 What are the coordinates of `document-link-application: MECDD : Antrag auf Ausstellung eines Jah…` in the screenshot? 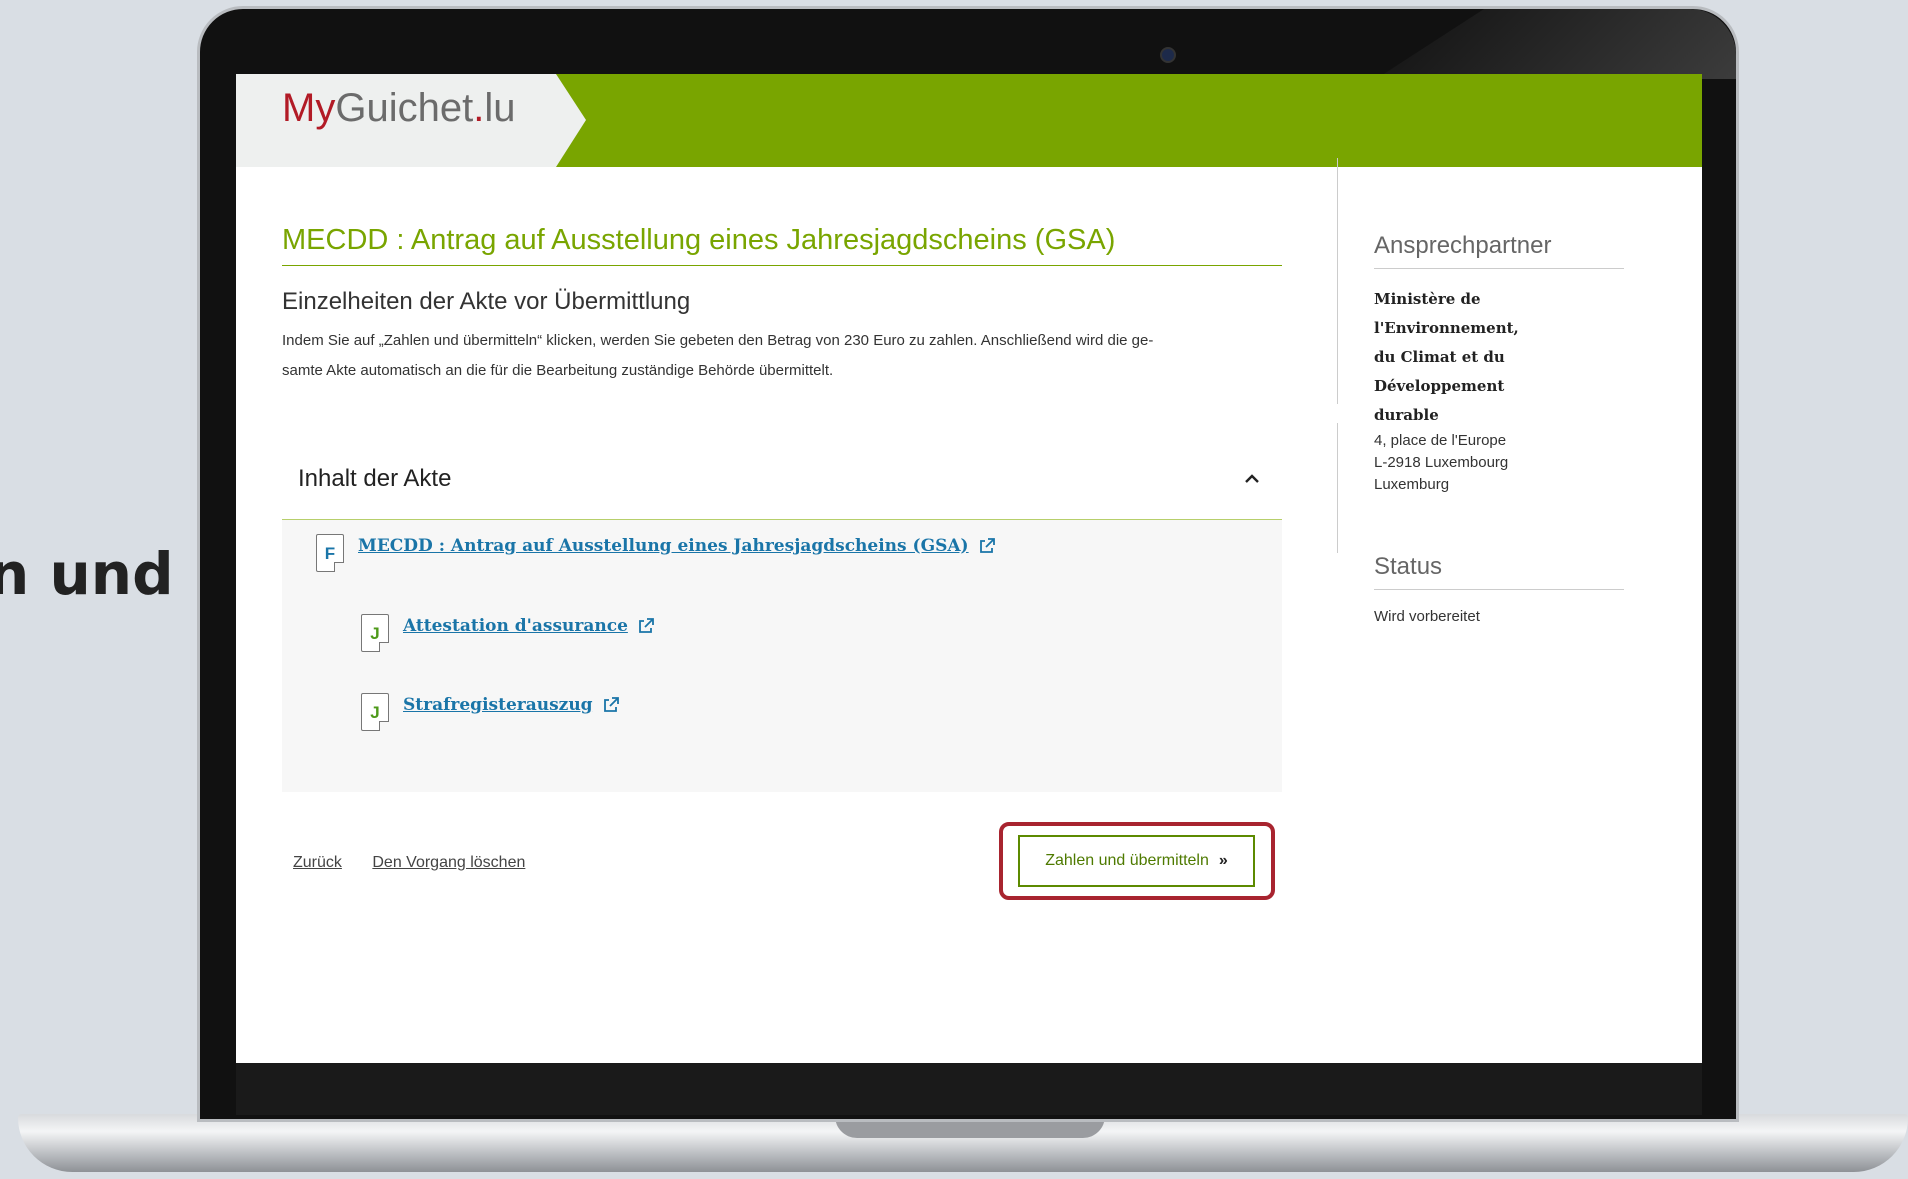 It's located at (663, 546).